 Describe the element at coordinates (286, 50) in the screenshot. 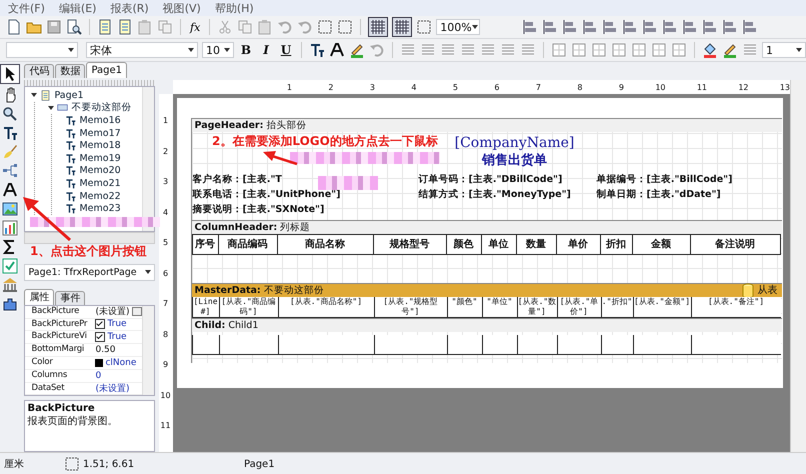

I see `underline-button: U` at that location.